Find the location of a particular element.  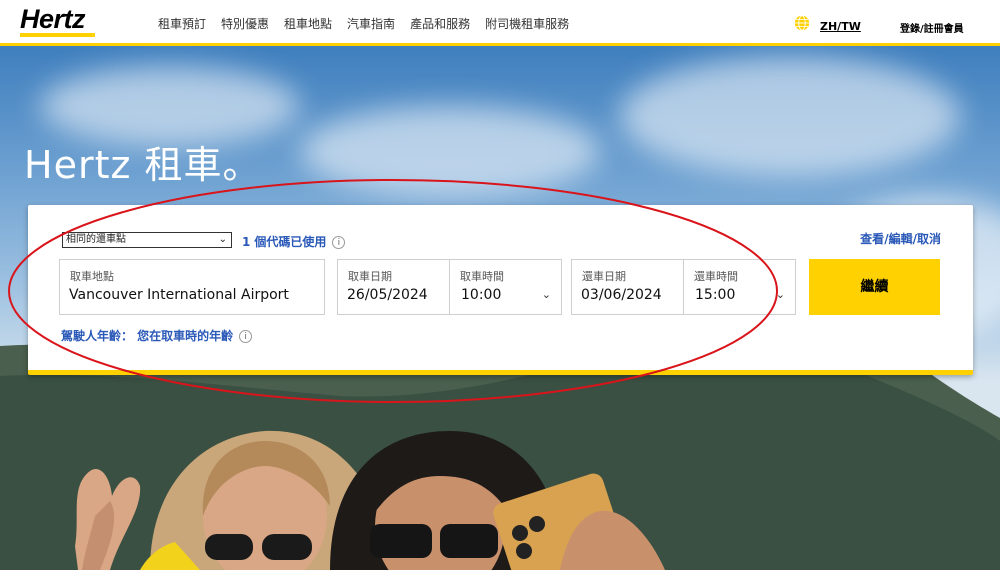

globe-icon is located at coordinates (802, 23).